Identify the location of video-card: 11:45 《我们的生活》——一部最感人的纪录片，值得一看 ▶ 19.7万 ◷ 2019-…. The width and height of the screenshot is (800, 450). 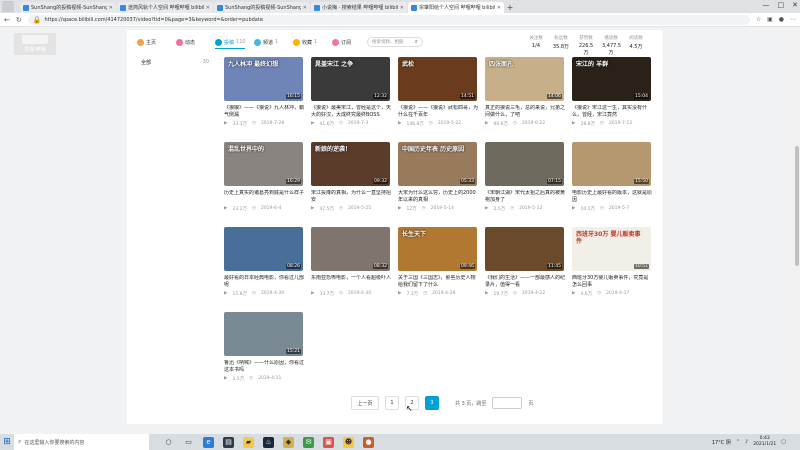
(525, 265).